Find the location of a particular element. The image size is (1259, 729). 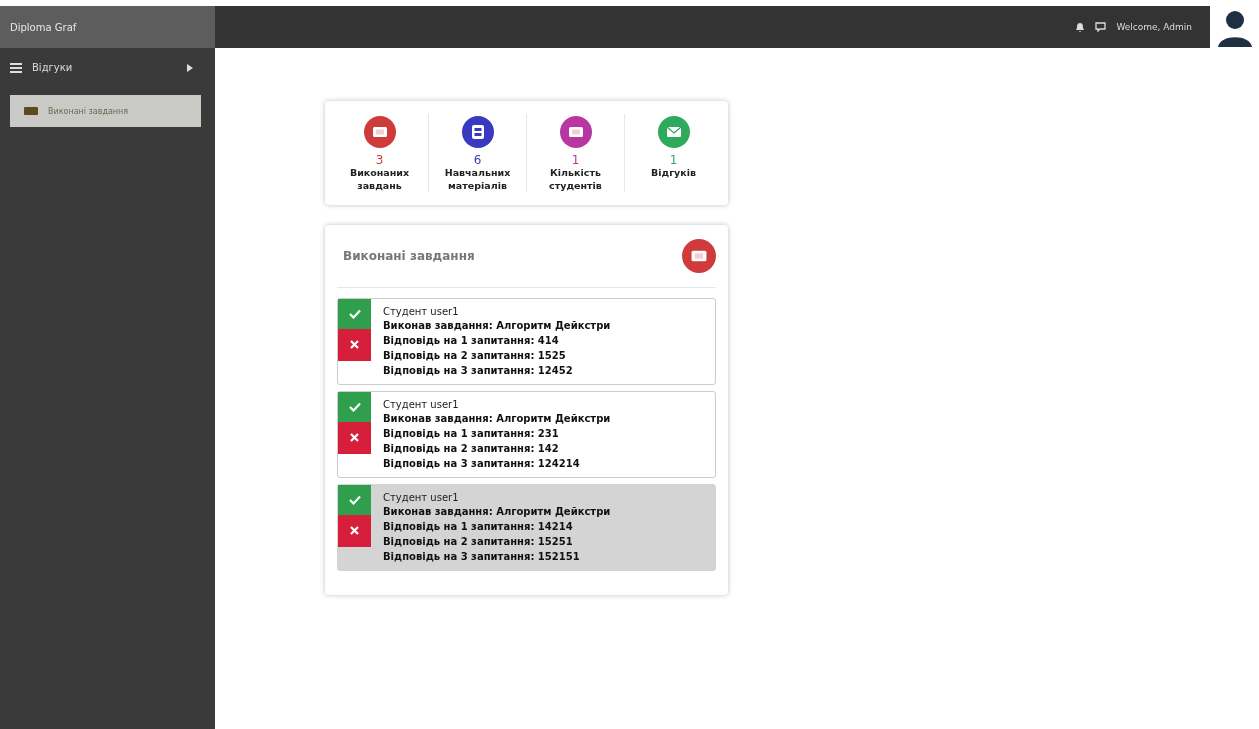

answer-text: Відповідь на 2 запитання: 15251 is located at coordinates (478, 541).